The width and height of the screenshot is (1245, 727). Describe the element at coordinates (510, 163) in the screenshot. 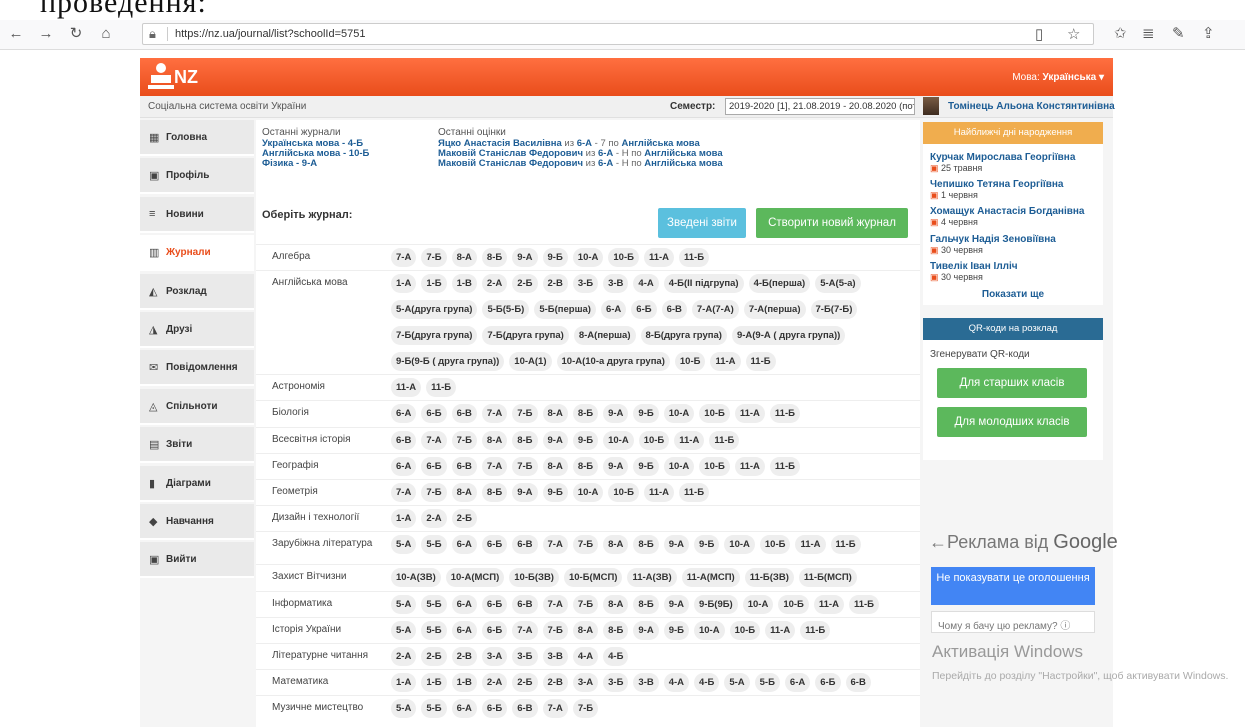

I see `student-link: Маковій Станіслав Федорович` at that location.